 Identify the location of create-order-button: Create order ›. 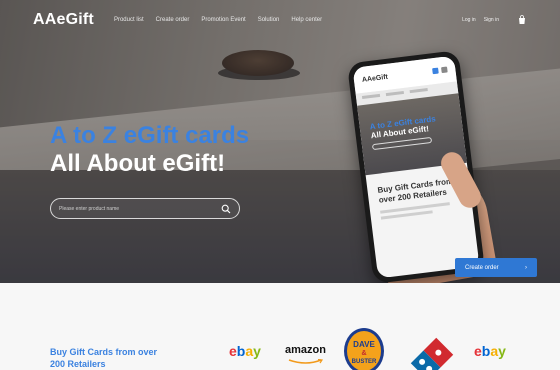
(496, 267).